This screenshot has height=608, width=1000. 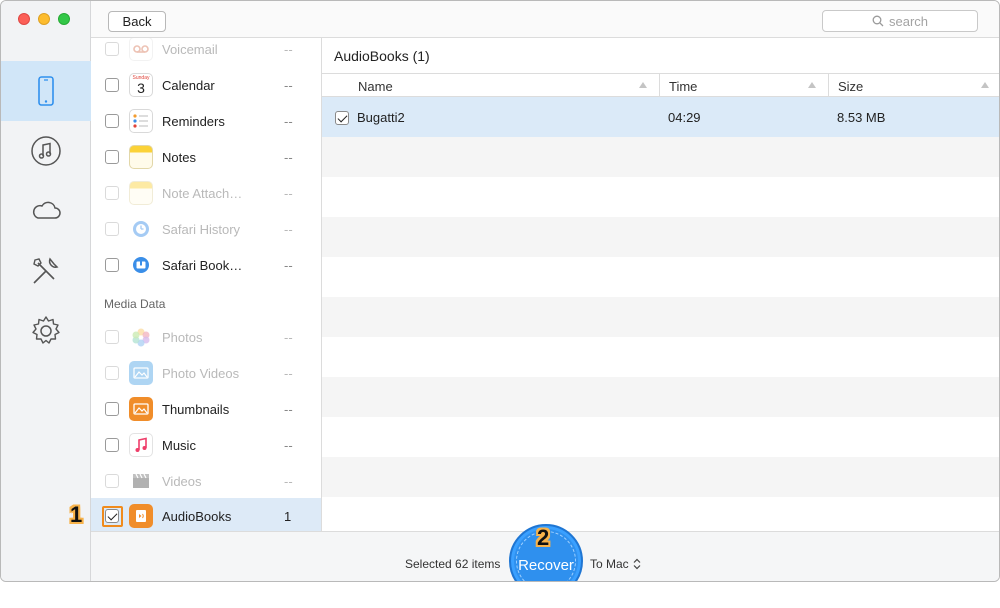 I want to click on category-reminders: Reminders --, so click(x=206, y=121).